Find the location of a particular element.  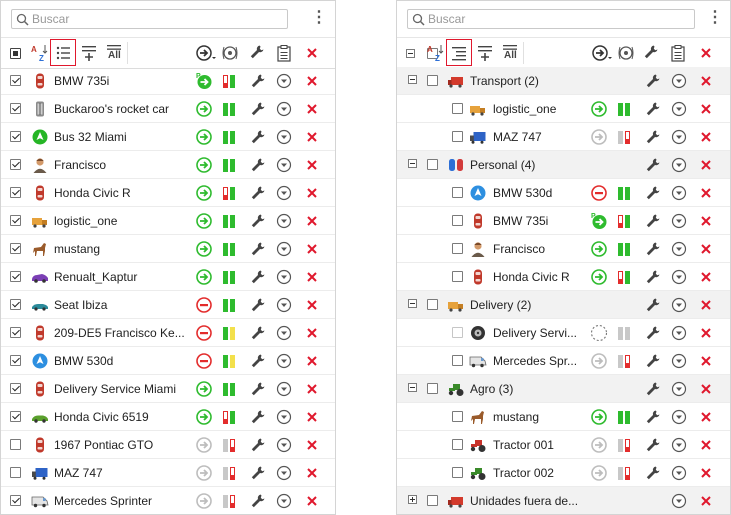

unit-row: Honda Civic R is located at coordinates (168, 193).